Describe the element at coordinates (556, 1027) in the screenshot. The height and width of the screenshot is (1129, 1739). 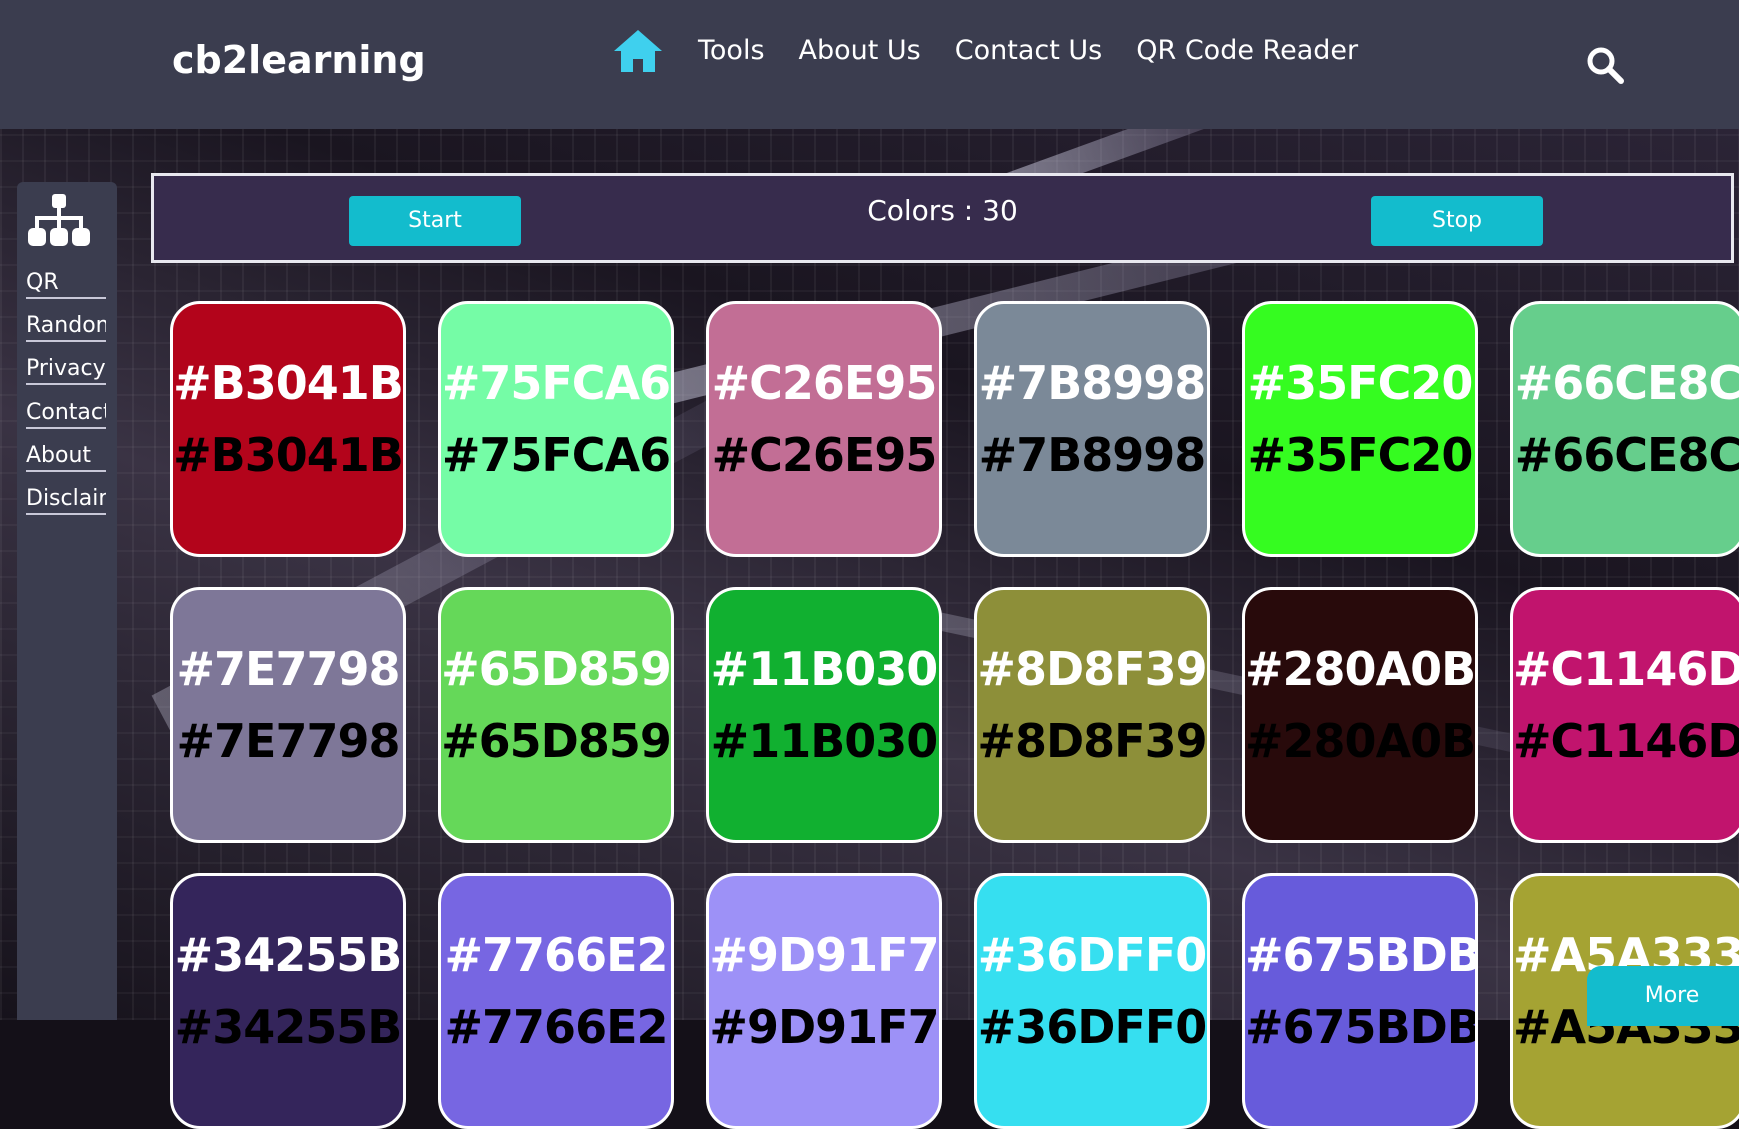
I see `color-hex-dark: #7766E2` at that location.